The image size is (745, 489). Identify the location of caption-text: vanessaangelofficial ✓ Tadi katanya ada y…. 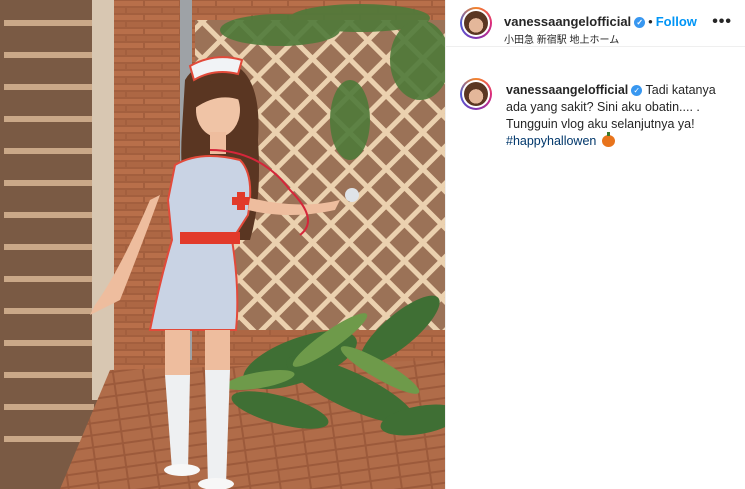
(620, 116).